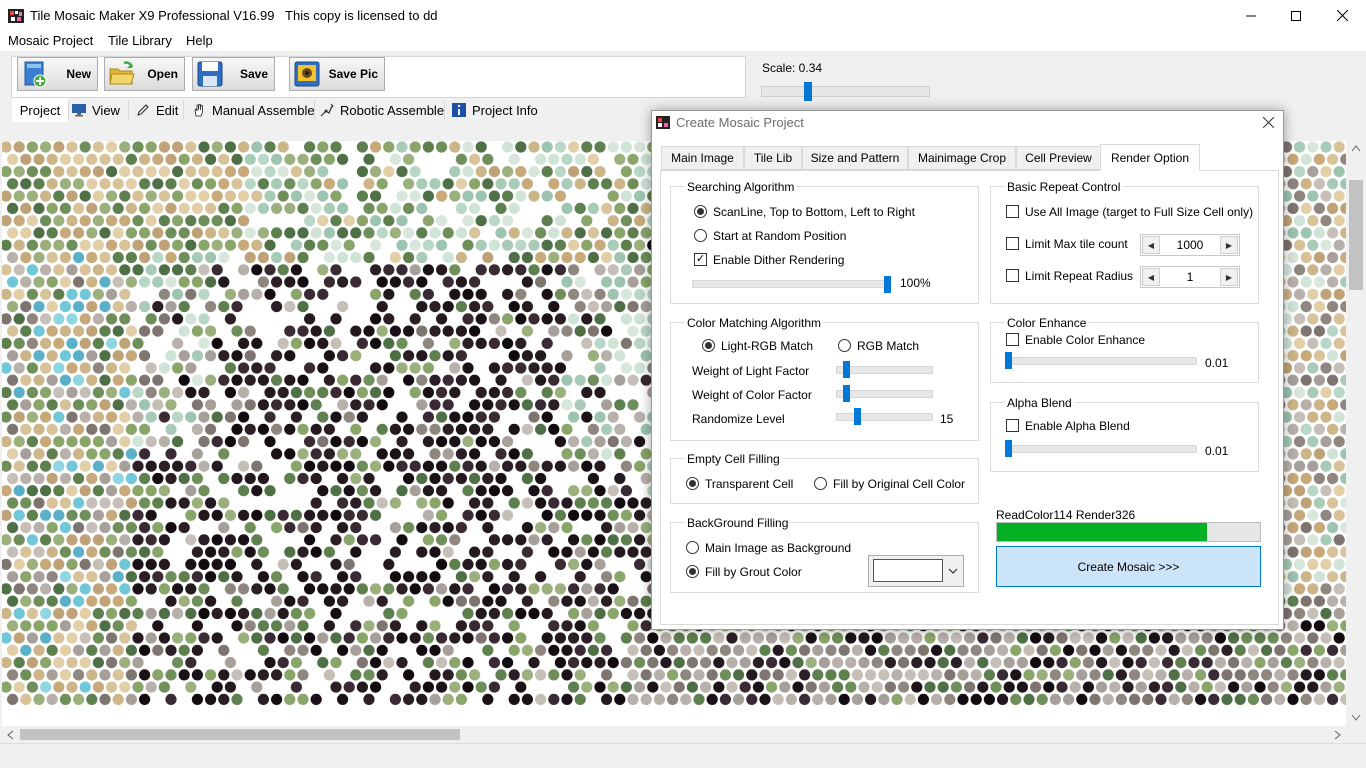 The width and height of the screenshot is (1366, 768). Describe the element at coordinates (708, 345) in the screenshot. I see `light-rgb-radio` at that location.